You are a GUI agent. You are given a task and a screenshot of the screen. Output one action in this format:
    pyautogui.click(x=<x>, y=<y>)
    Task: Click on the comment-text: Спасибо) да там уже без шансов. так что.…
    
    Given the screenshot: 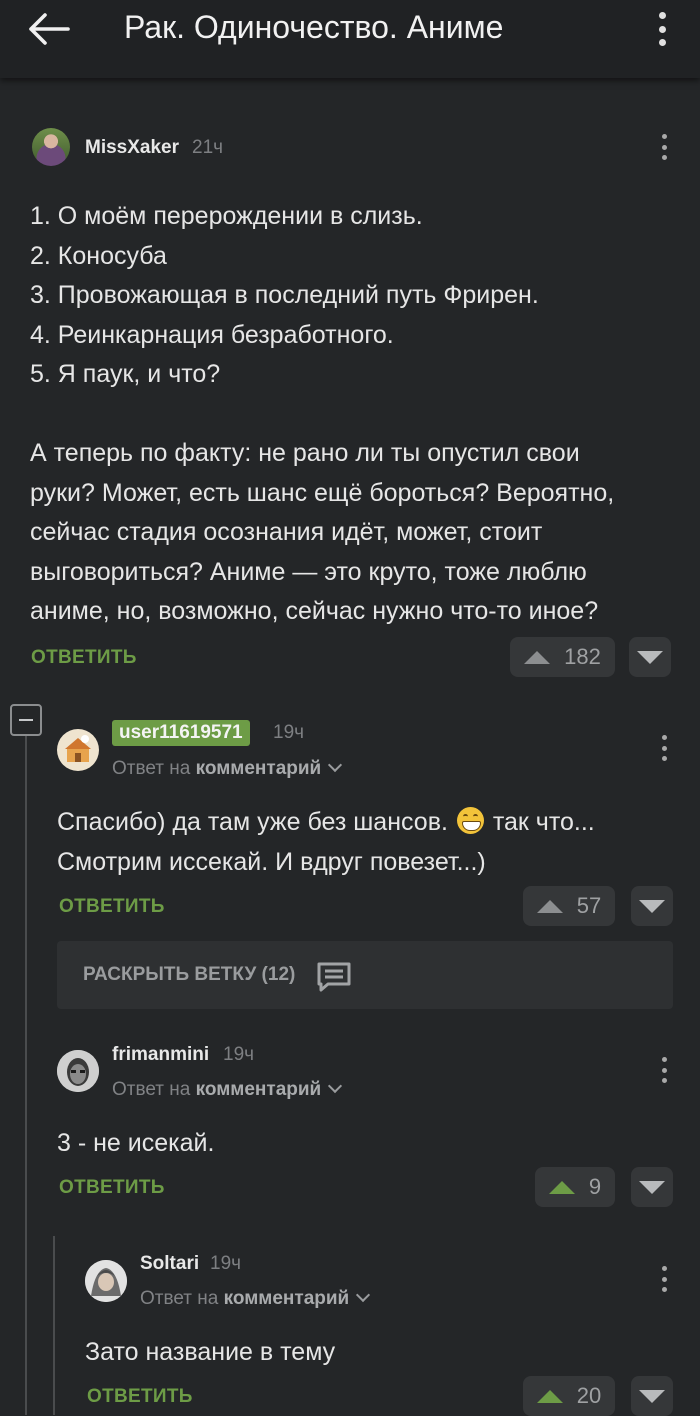 What is the action you would take?
    pyautogui.click(x=326, y=842)
    